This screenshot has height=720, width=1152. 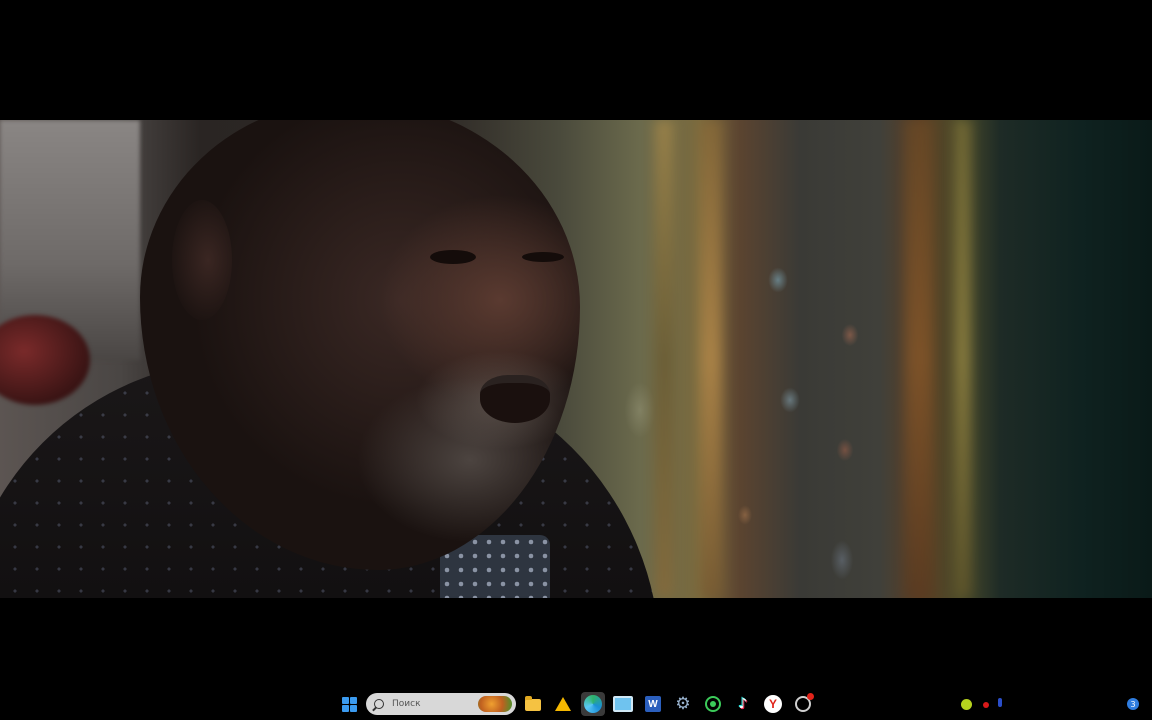 I want to click on start-button, so click(x=349, y=704).